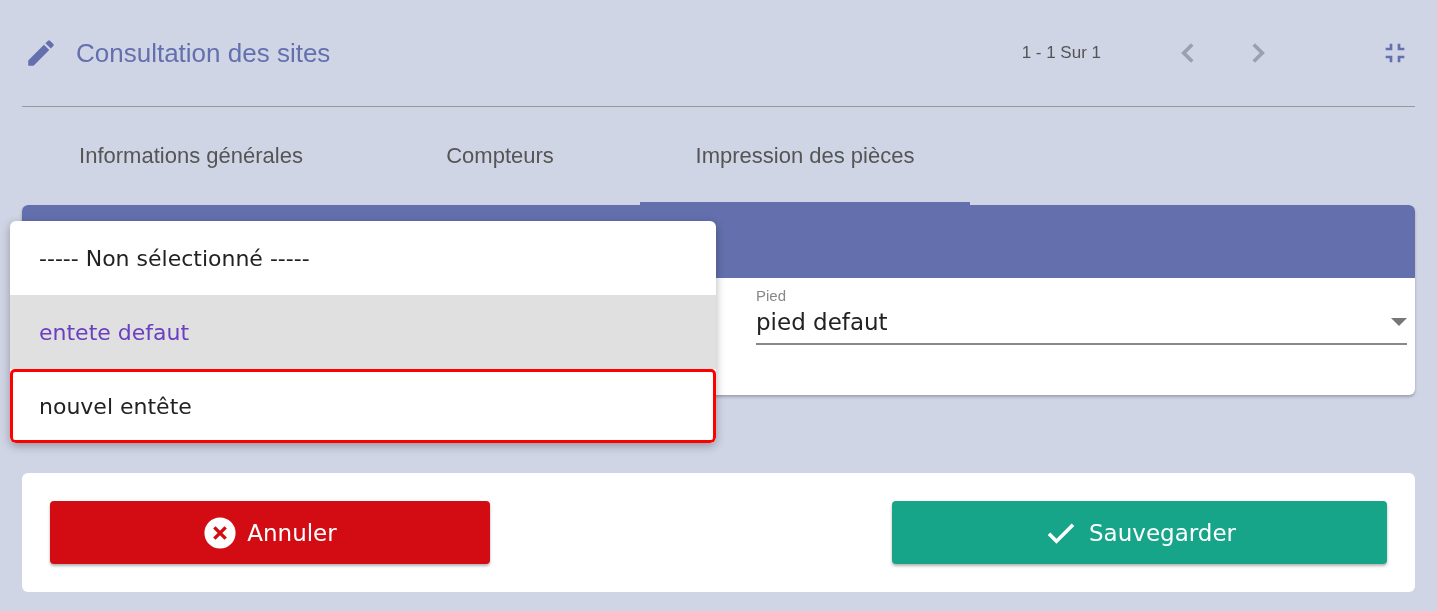 This screenshot has height=611, width=1437. Describe the element at coordinates (191, 157) in the screenshot. I see `tab: Informations générales` at that location.